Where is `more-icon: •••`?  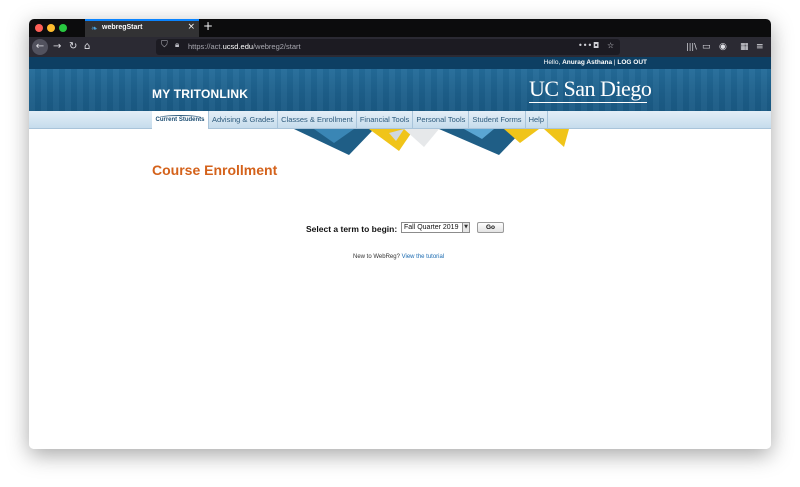 more-icon: ••• is located at coordinates (585, 45).